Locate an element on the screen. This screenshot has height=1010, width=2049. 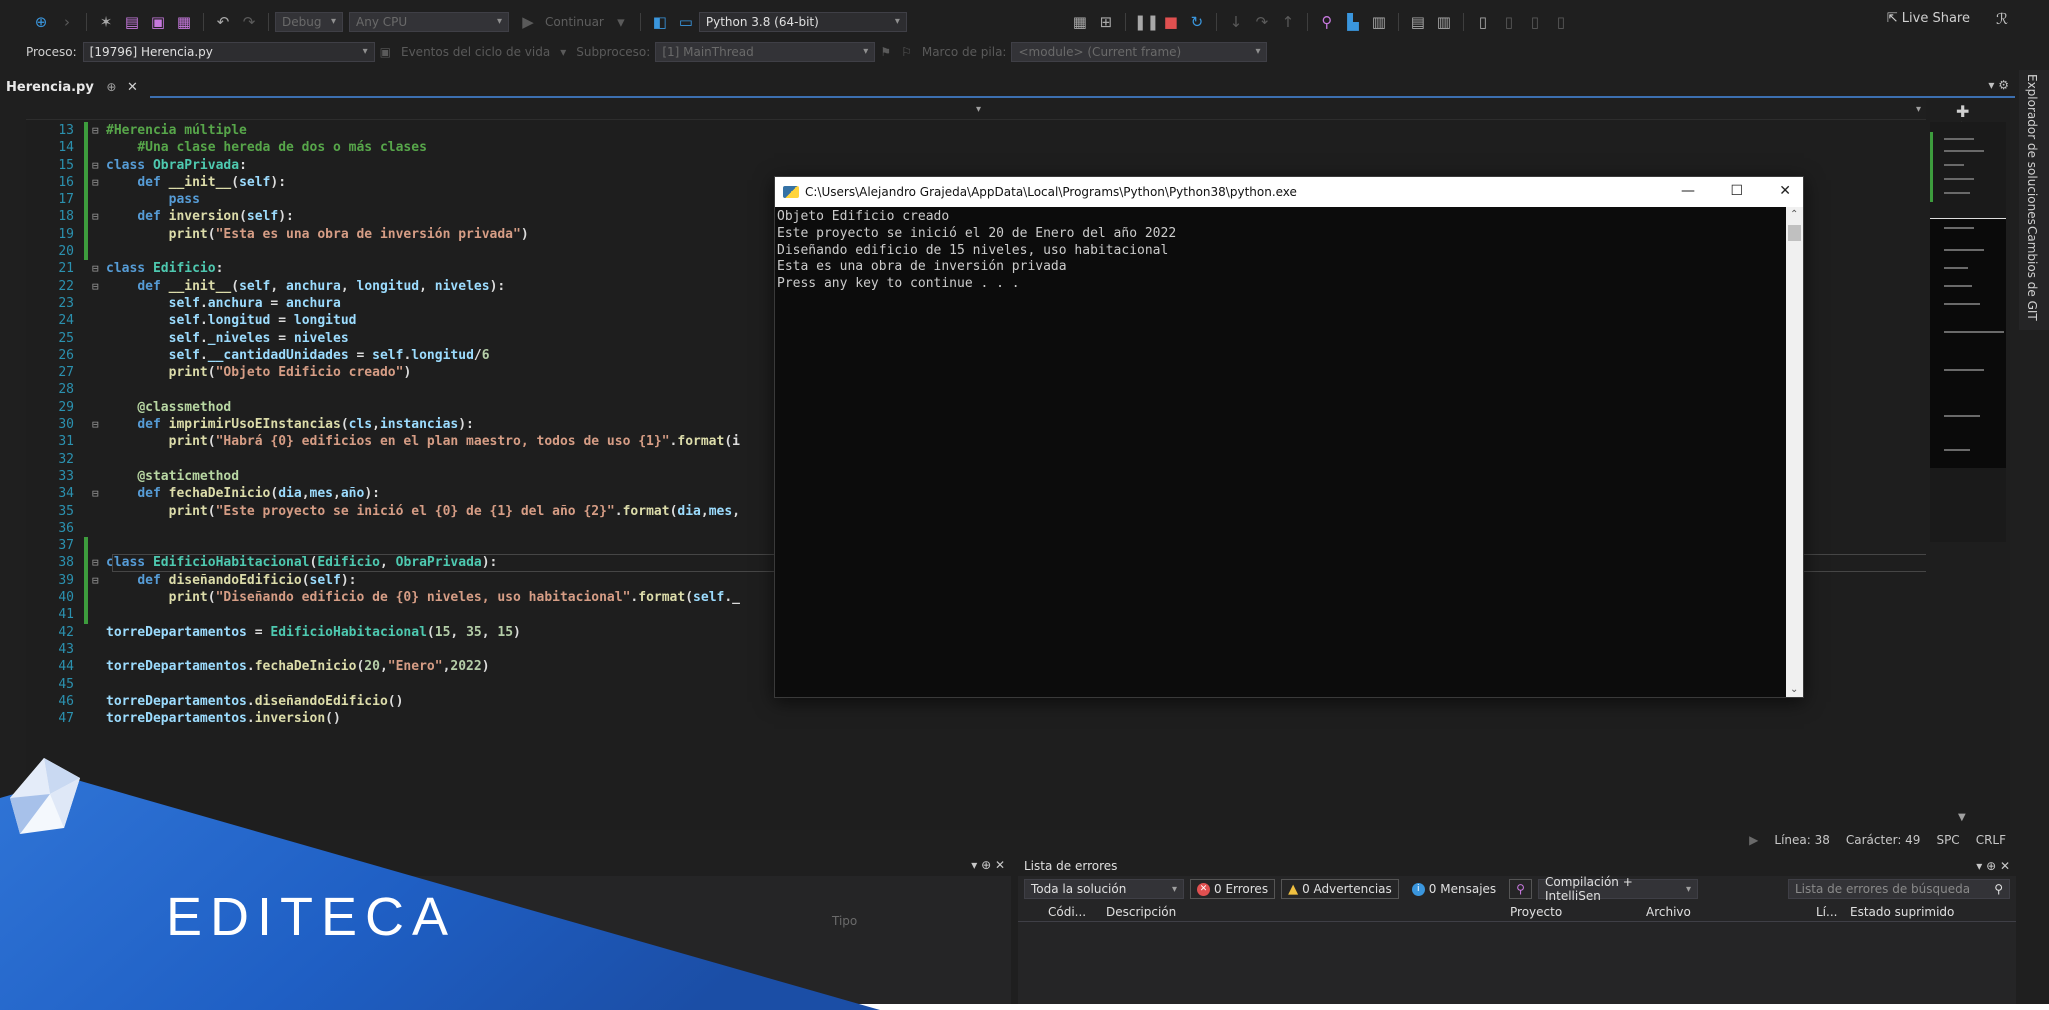
code-text: def inversion(self): is located at coordinates (200, 216).